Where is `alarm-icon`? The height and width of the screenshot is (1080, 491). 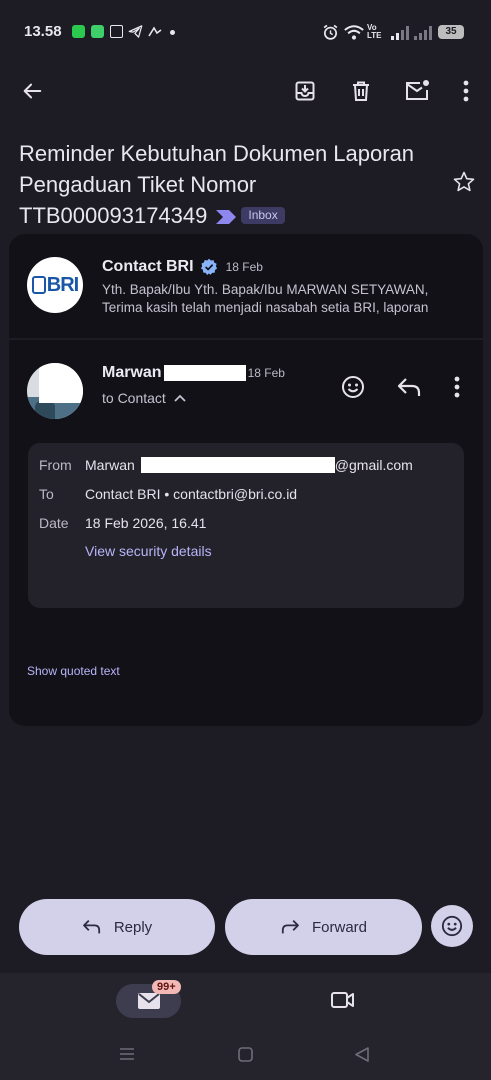 alarm-icon is located at coordinates (330, 32).